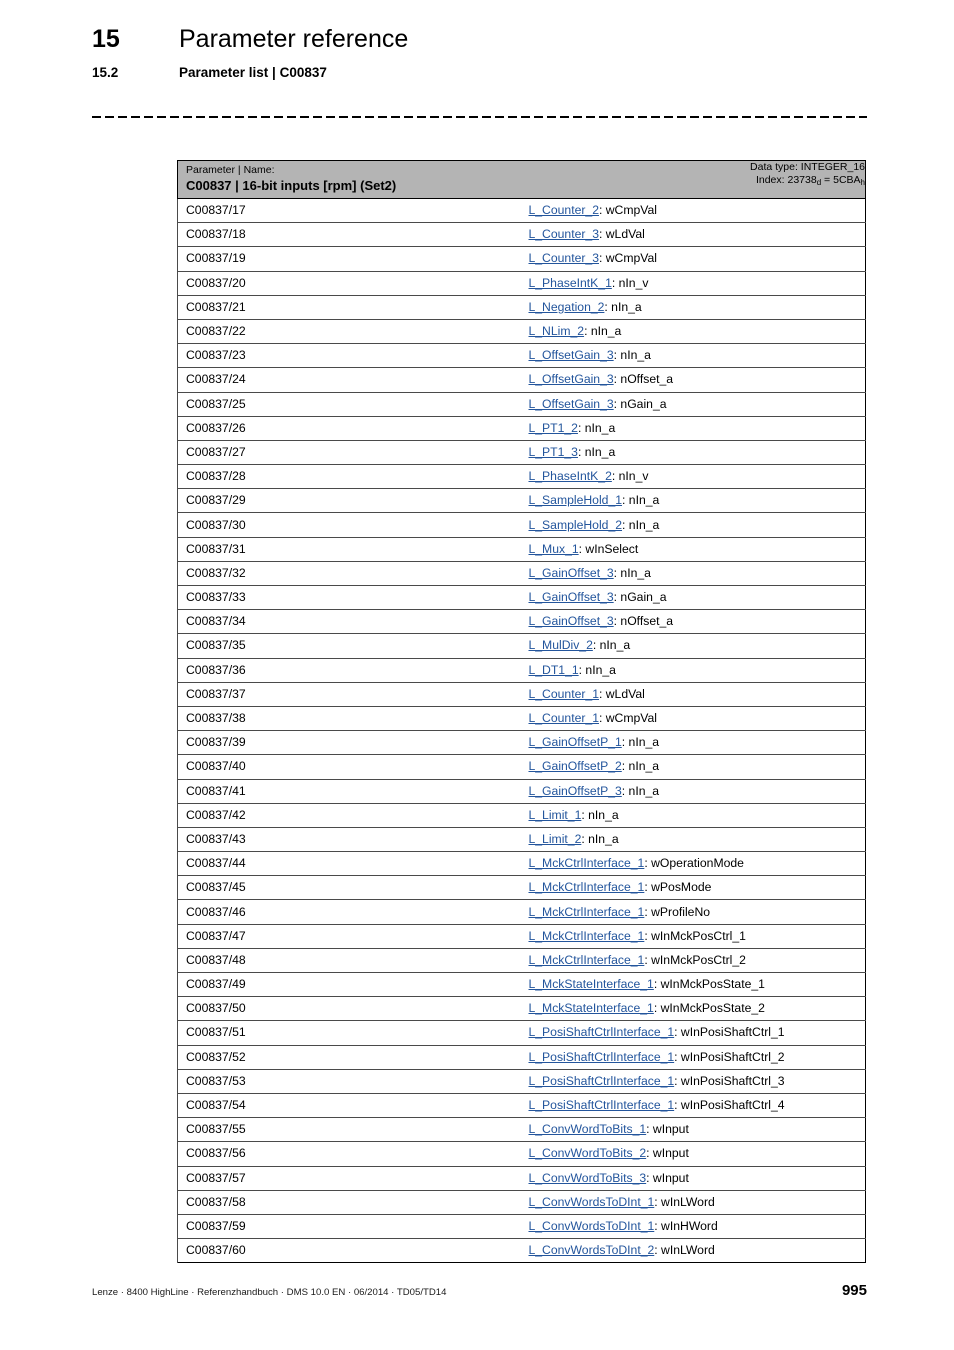 This screenshot has height=1350, width=954. Describe the element at coordinates (349, 234) in the screenshot. I see `parameter-id-cell: C00837/18` at that location.